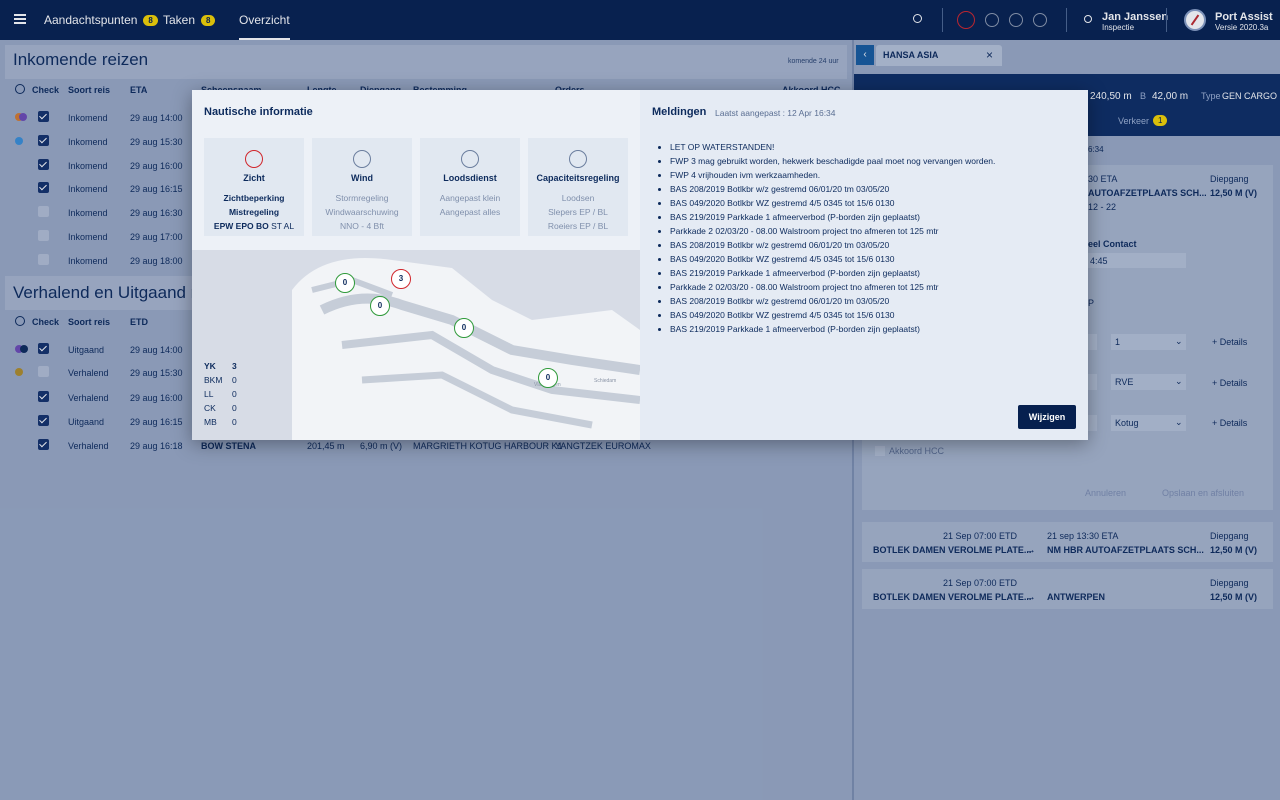 This screenshot has height=800, width=1280. I want to click on card-line: Slepers EP / BL, so click(578, 212).